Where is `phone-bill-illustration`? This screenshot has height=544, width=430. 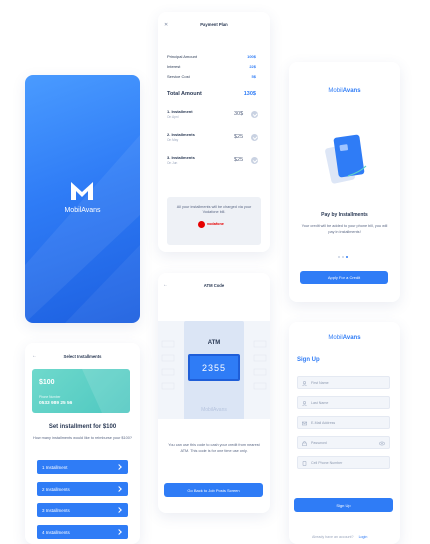
phone-bill-illustration is located at coordinates (346, 159).